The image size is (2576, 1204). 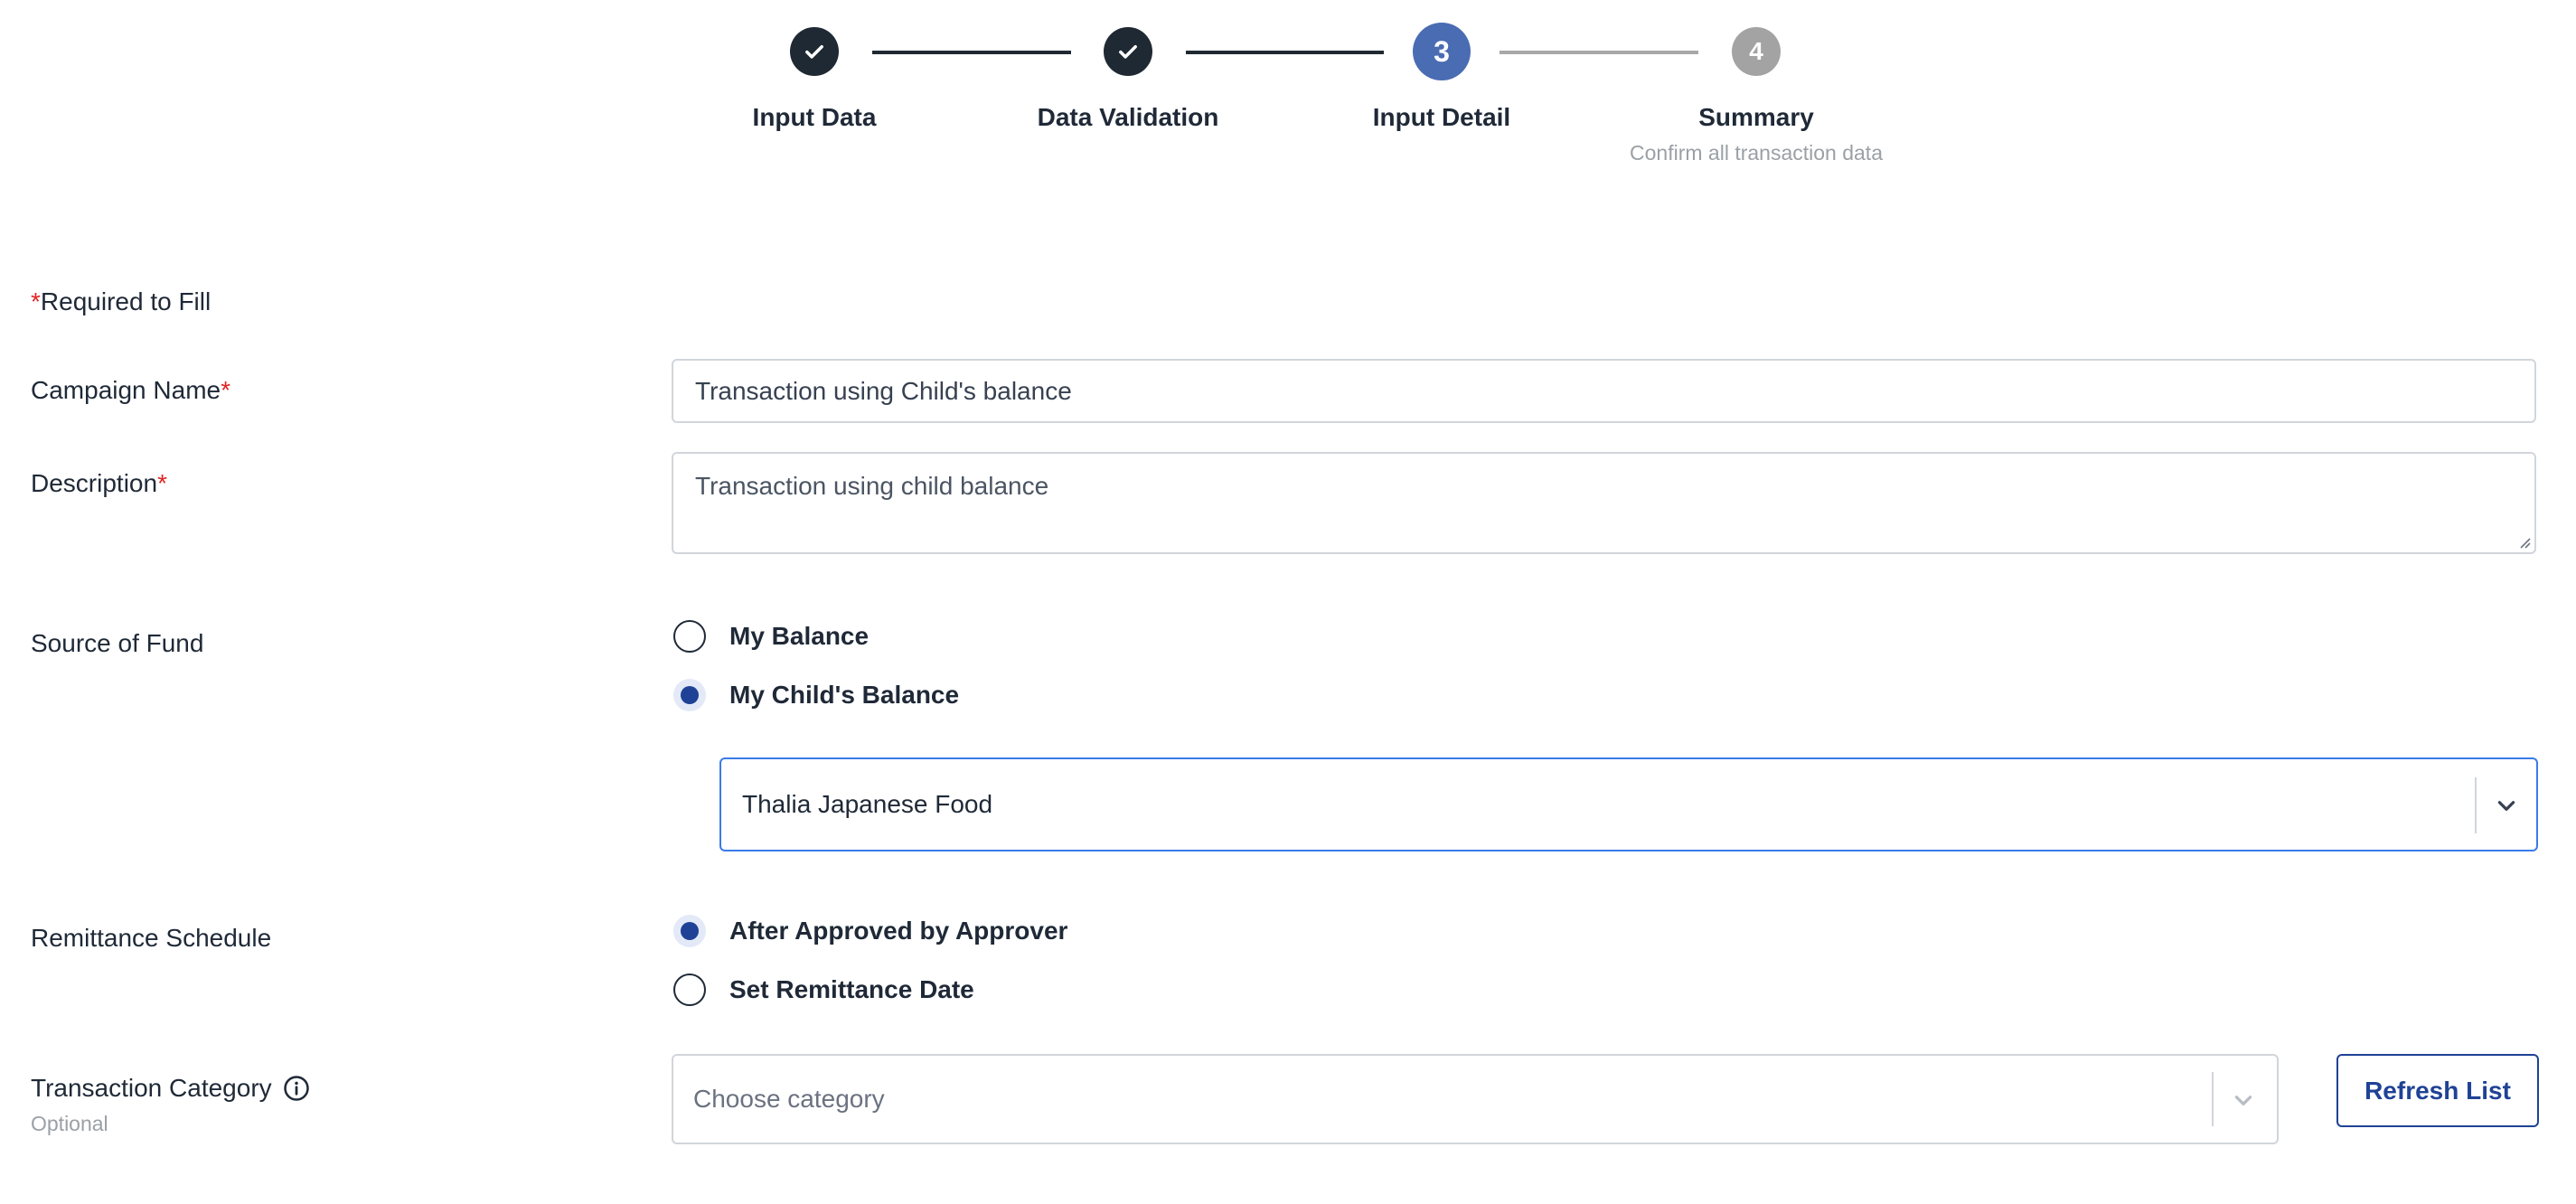 I want to click on step-4-subtitle: Confirm all transaction data, so click(x=1757, y=153).